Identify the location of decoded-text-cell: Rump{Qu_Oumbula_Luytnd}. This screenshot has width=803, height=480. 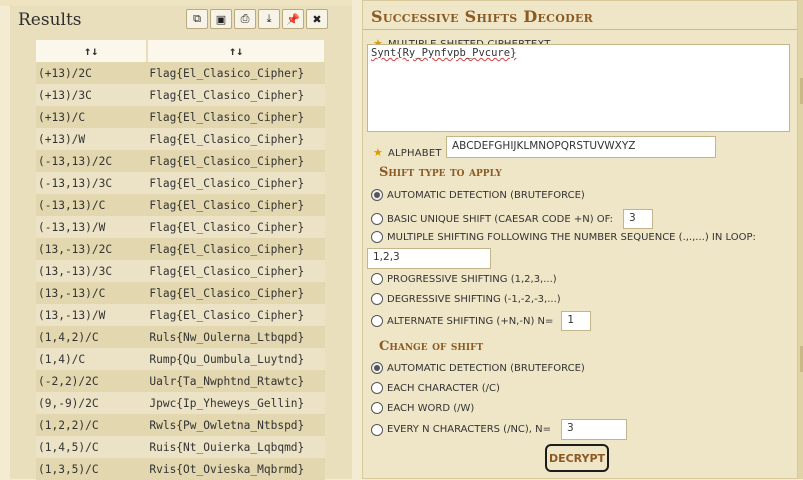
(236, 359).